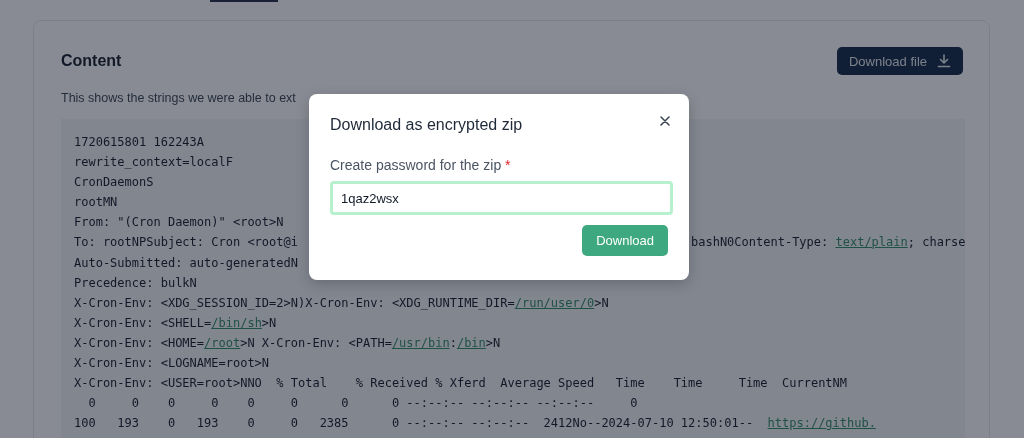 The width and height of the screenshot is (1024, 438). I want to click on code-text: rootMN, so click(96, 203).